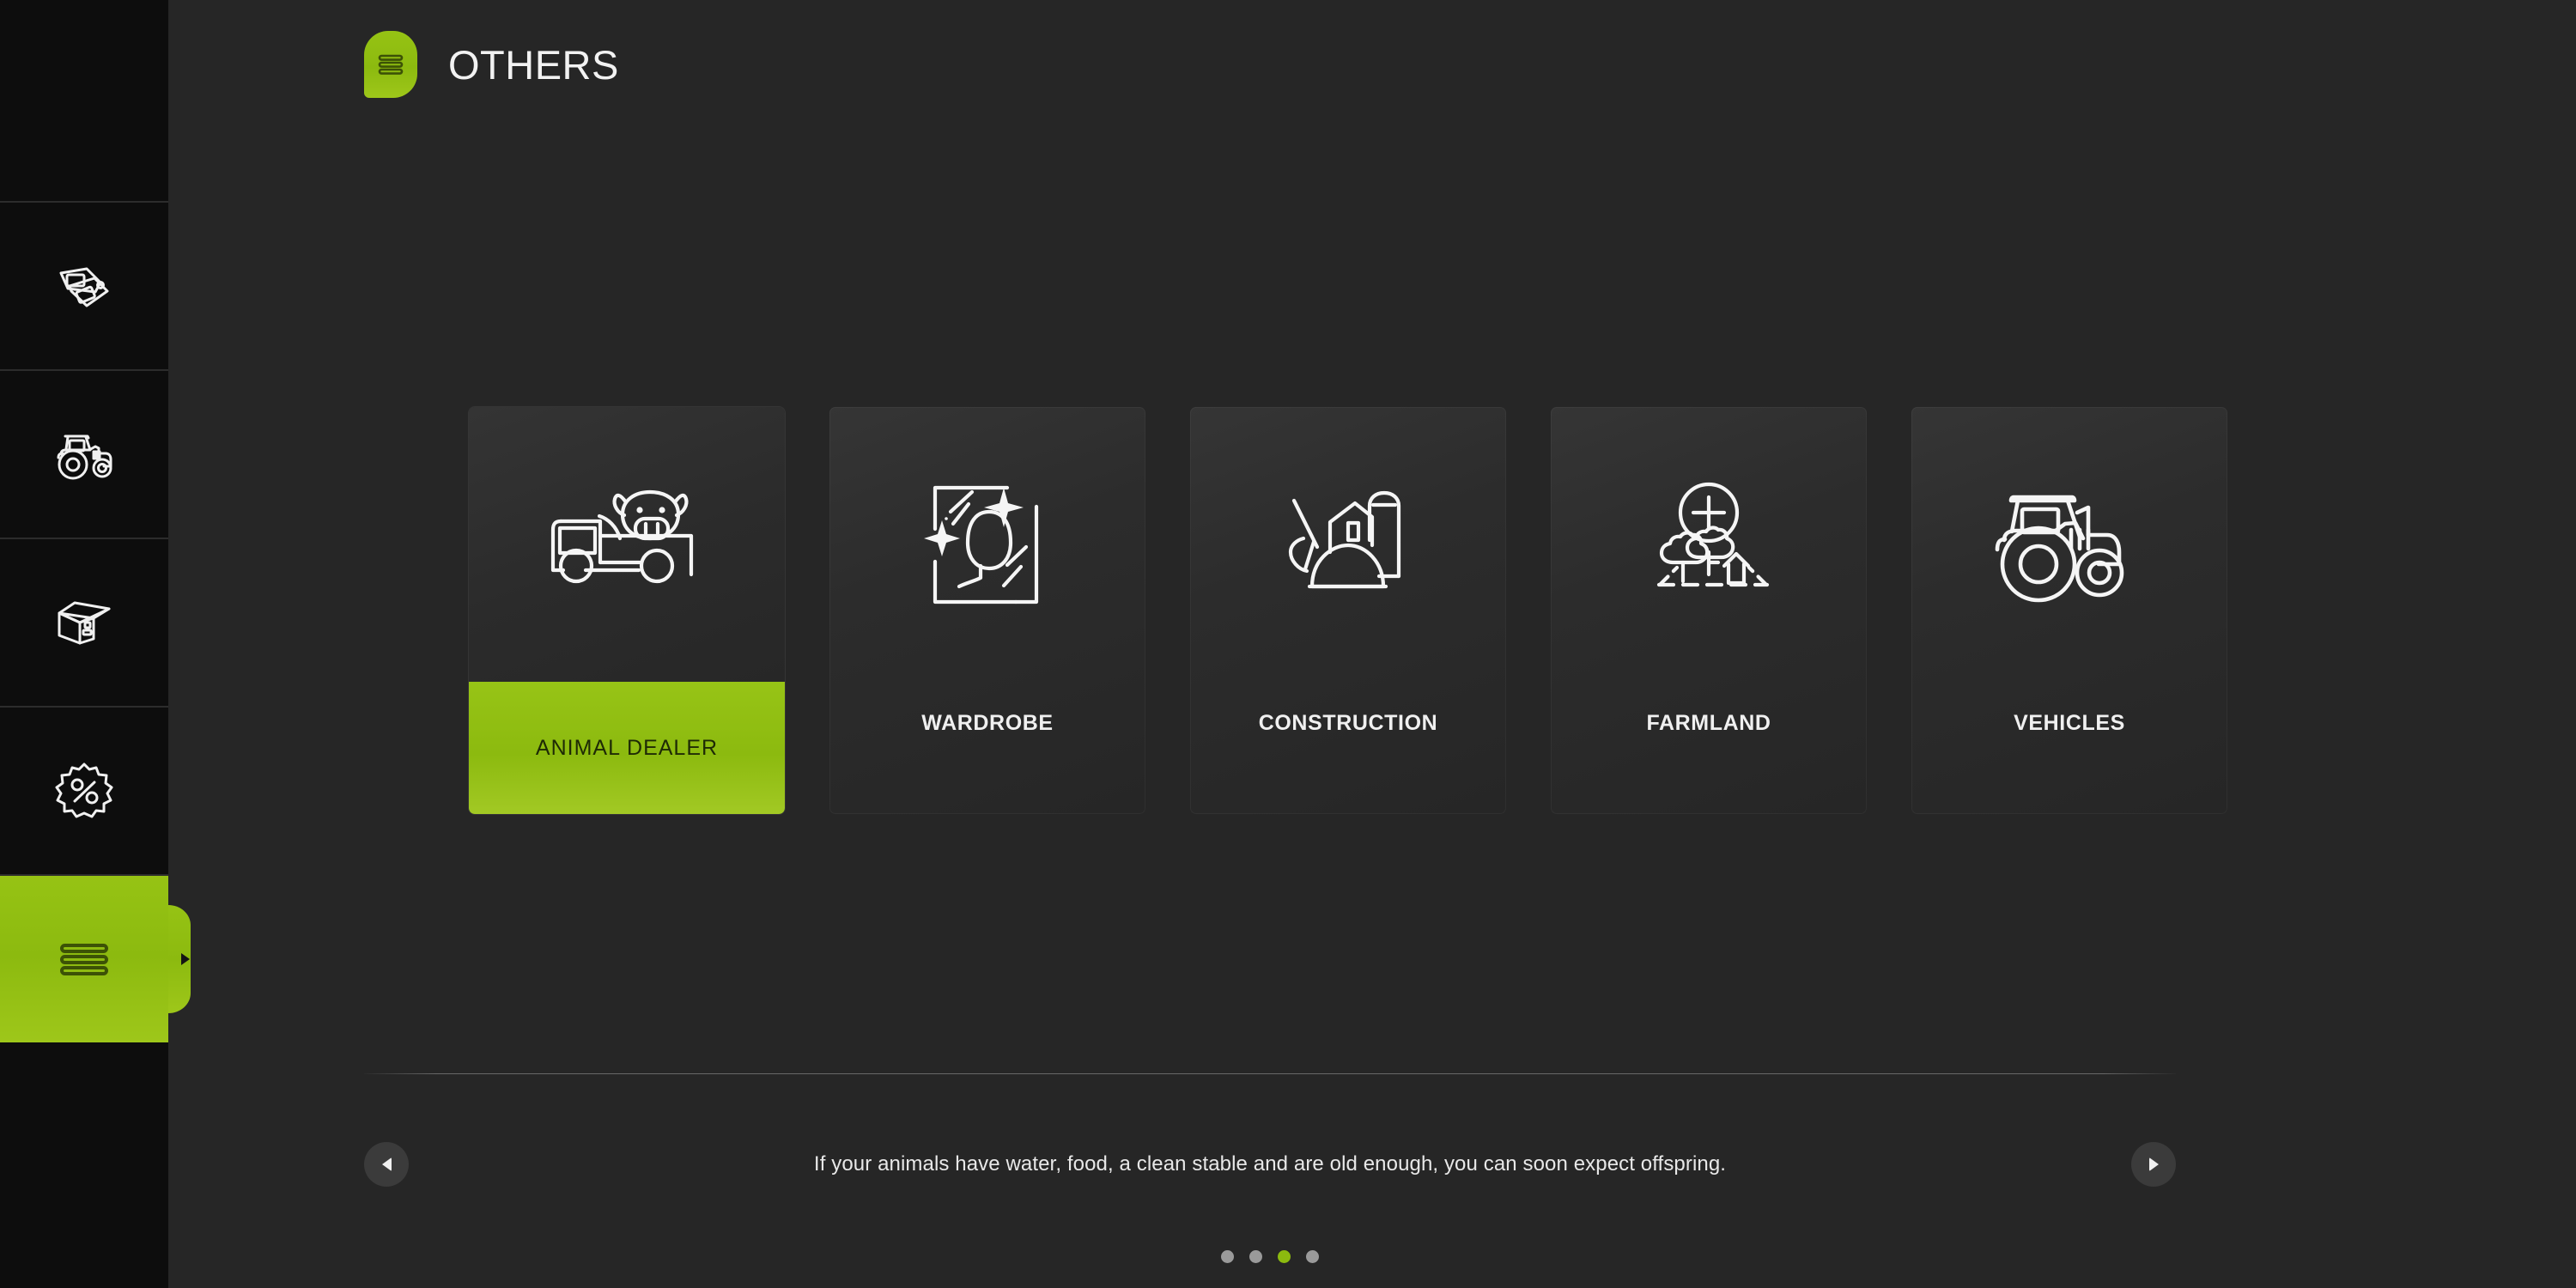  Describe the element at coordinates (1348, 723) in the screenshot. I see `card-label: CONSTRUCTION` at that location.